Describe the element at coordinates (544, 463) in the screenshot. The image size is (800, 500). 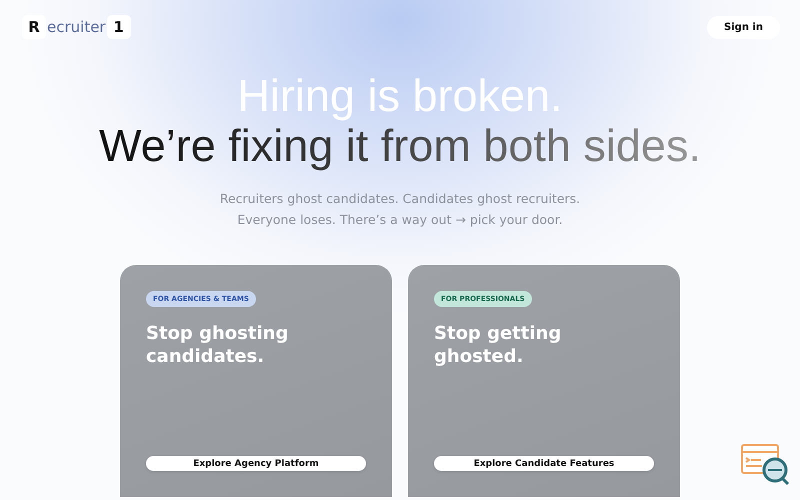
I see `explore-button: Explore Candidate Features` at that location.